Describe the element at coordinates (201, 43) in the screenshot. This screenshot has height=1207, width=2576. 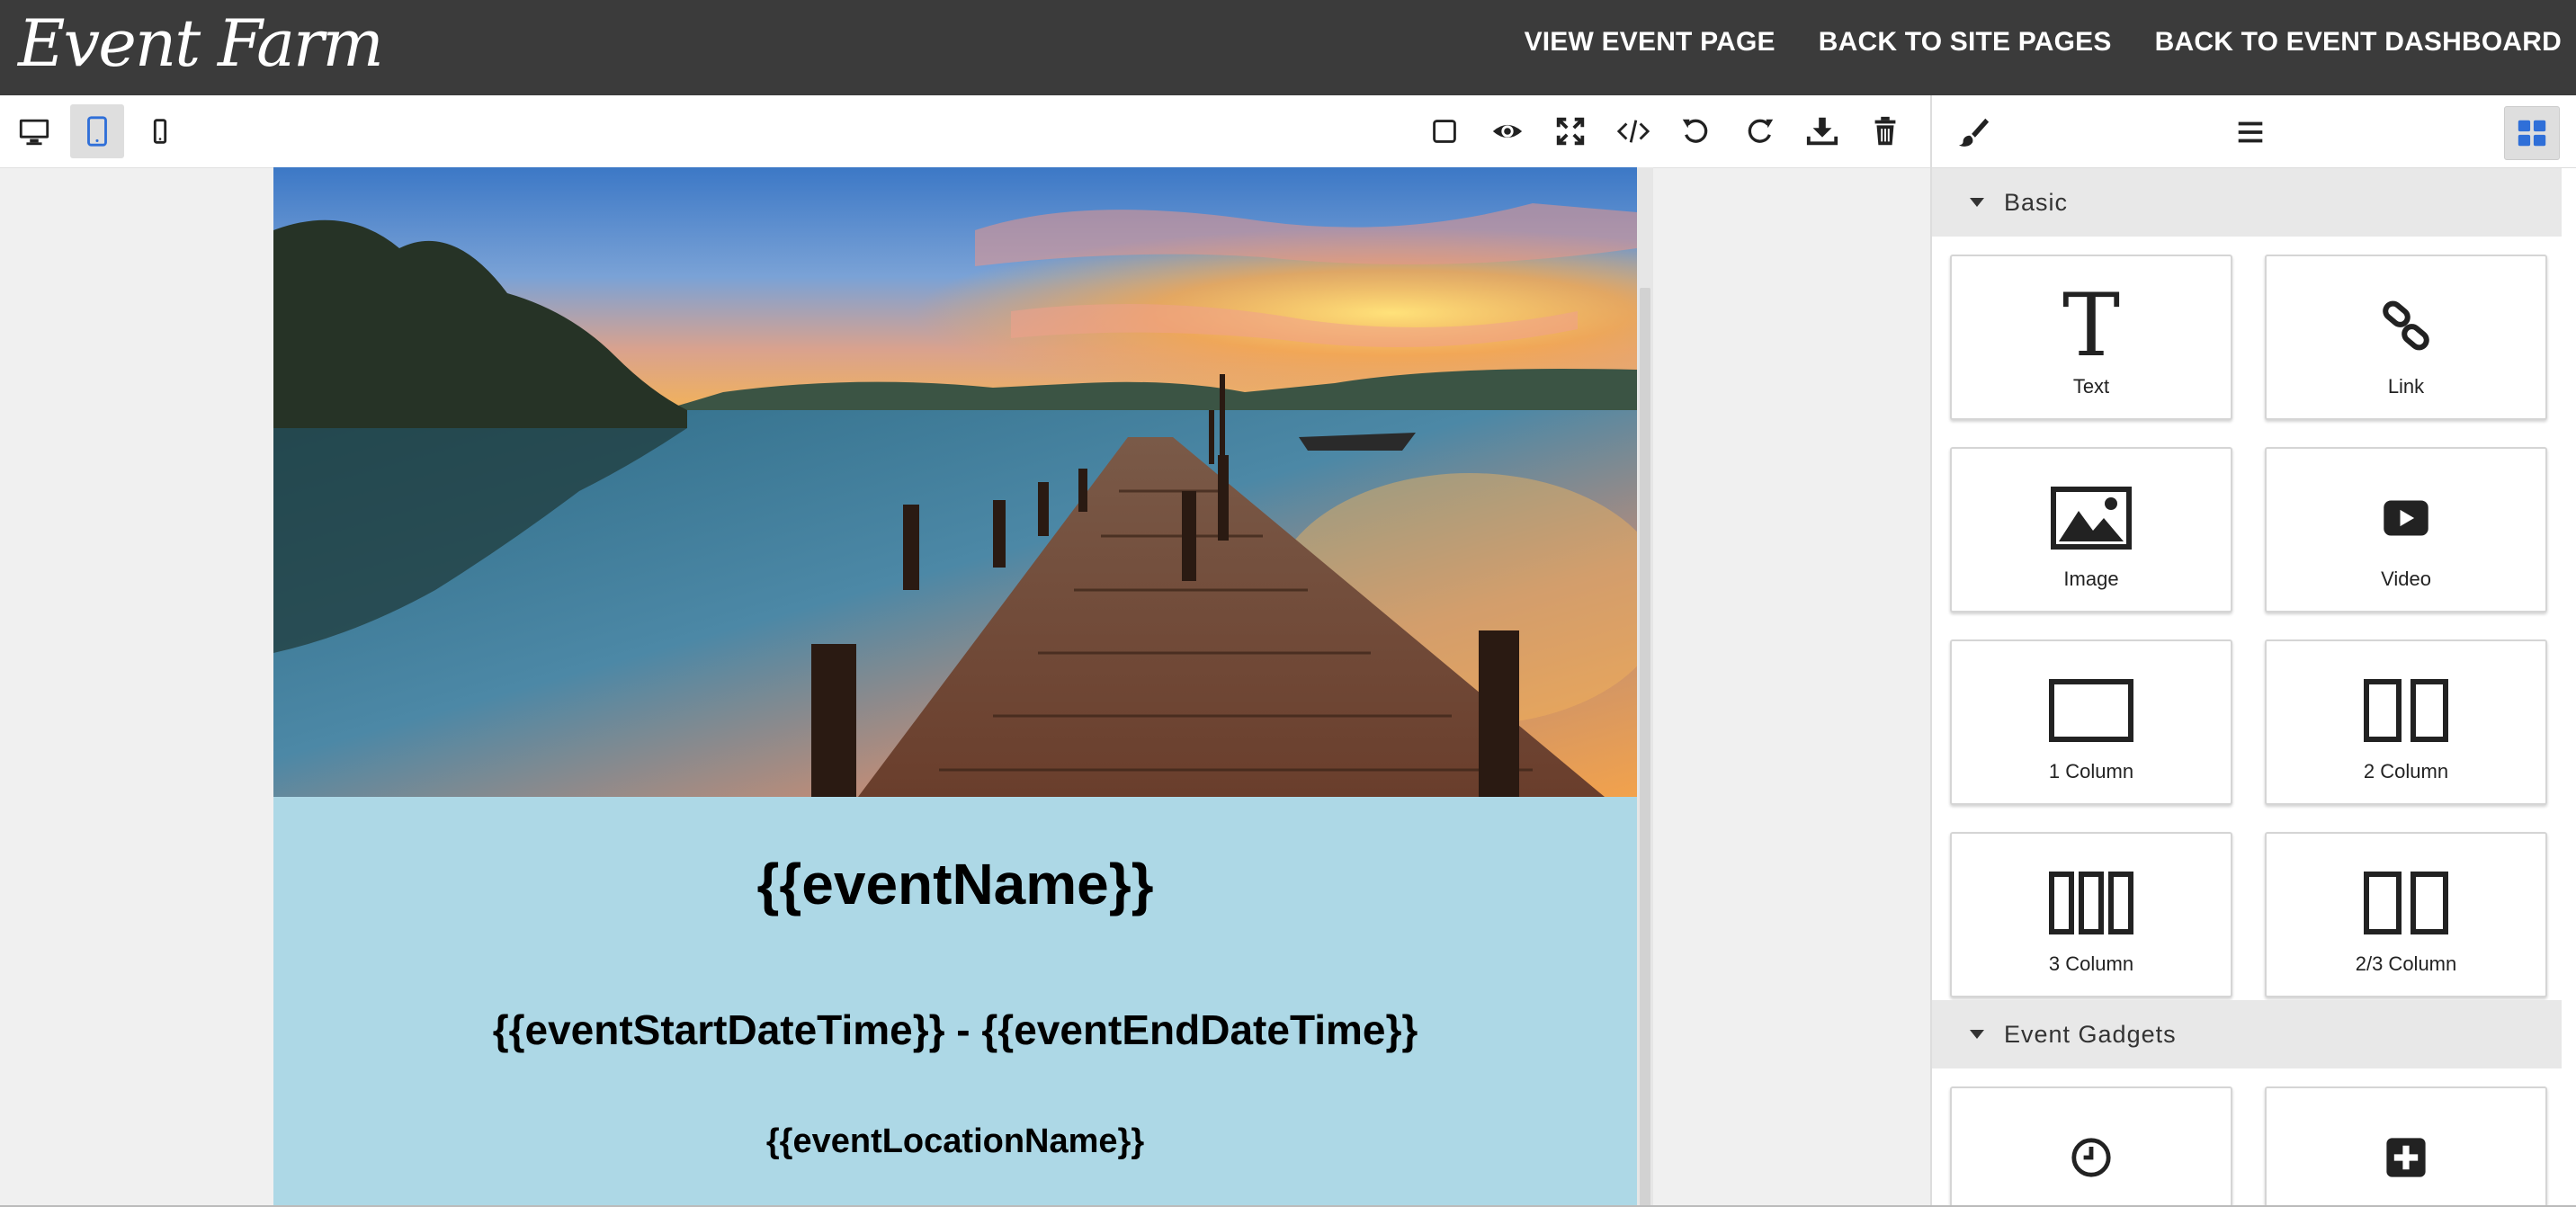
I see `event-farm-logo: Event Farm` at that location.